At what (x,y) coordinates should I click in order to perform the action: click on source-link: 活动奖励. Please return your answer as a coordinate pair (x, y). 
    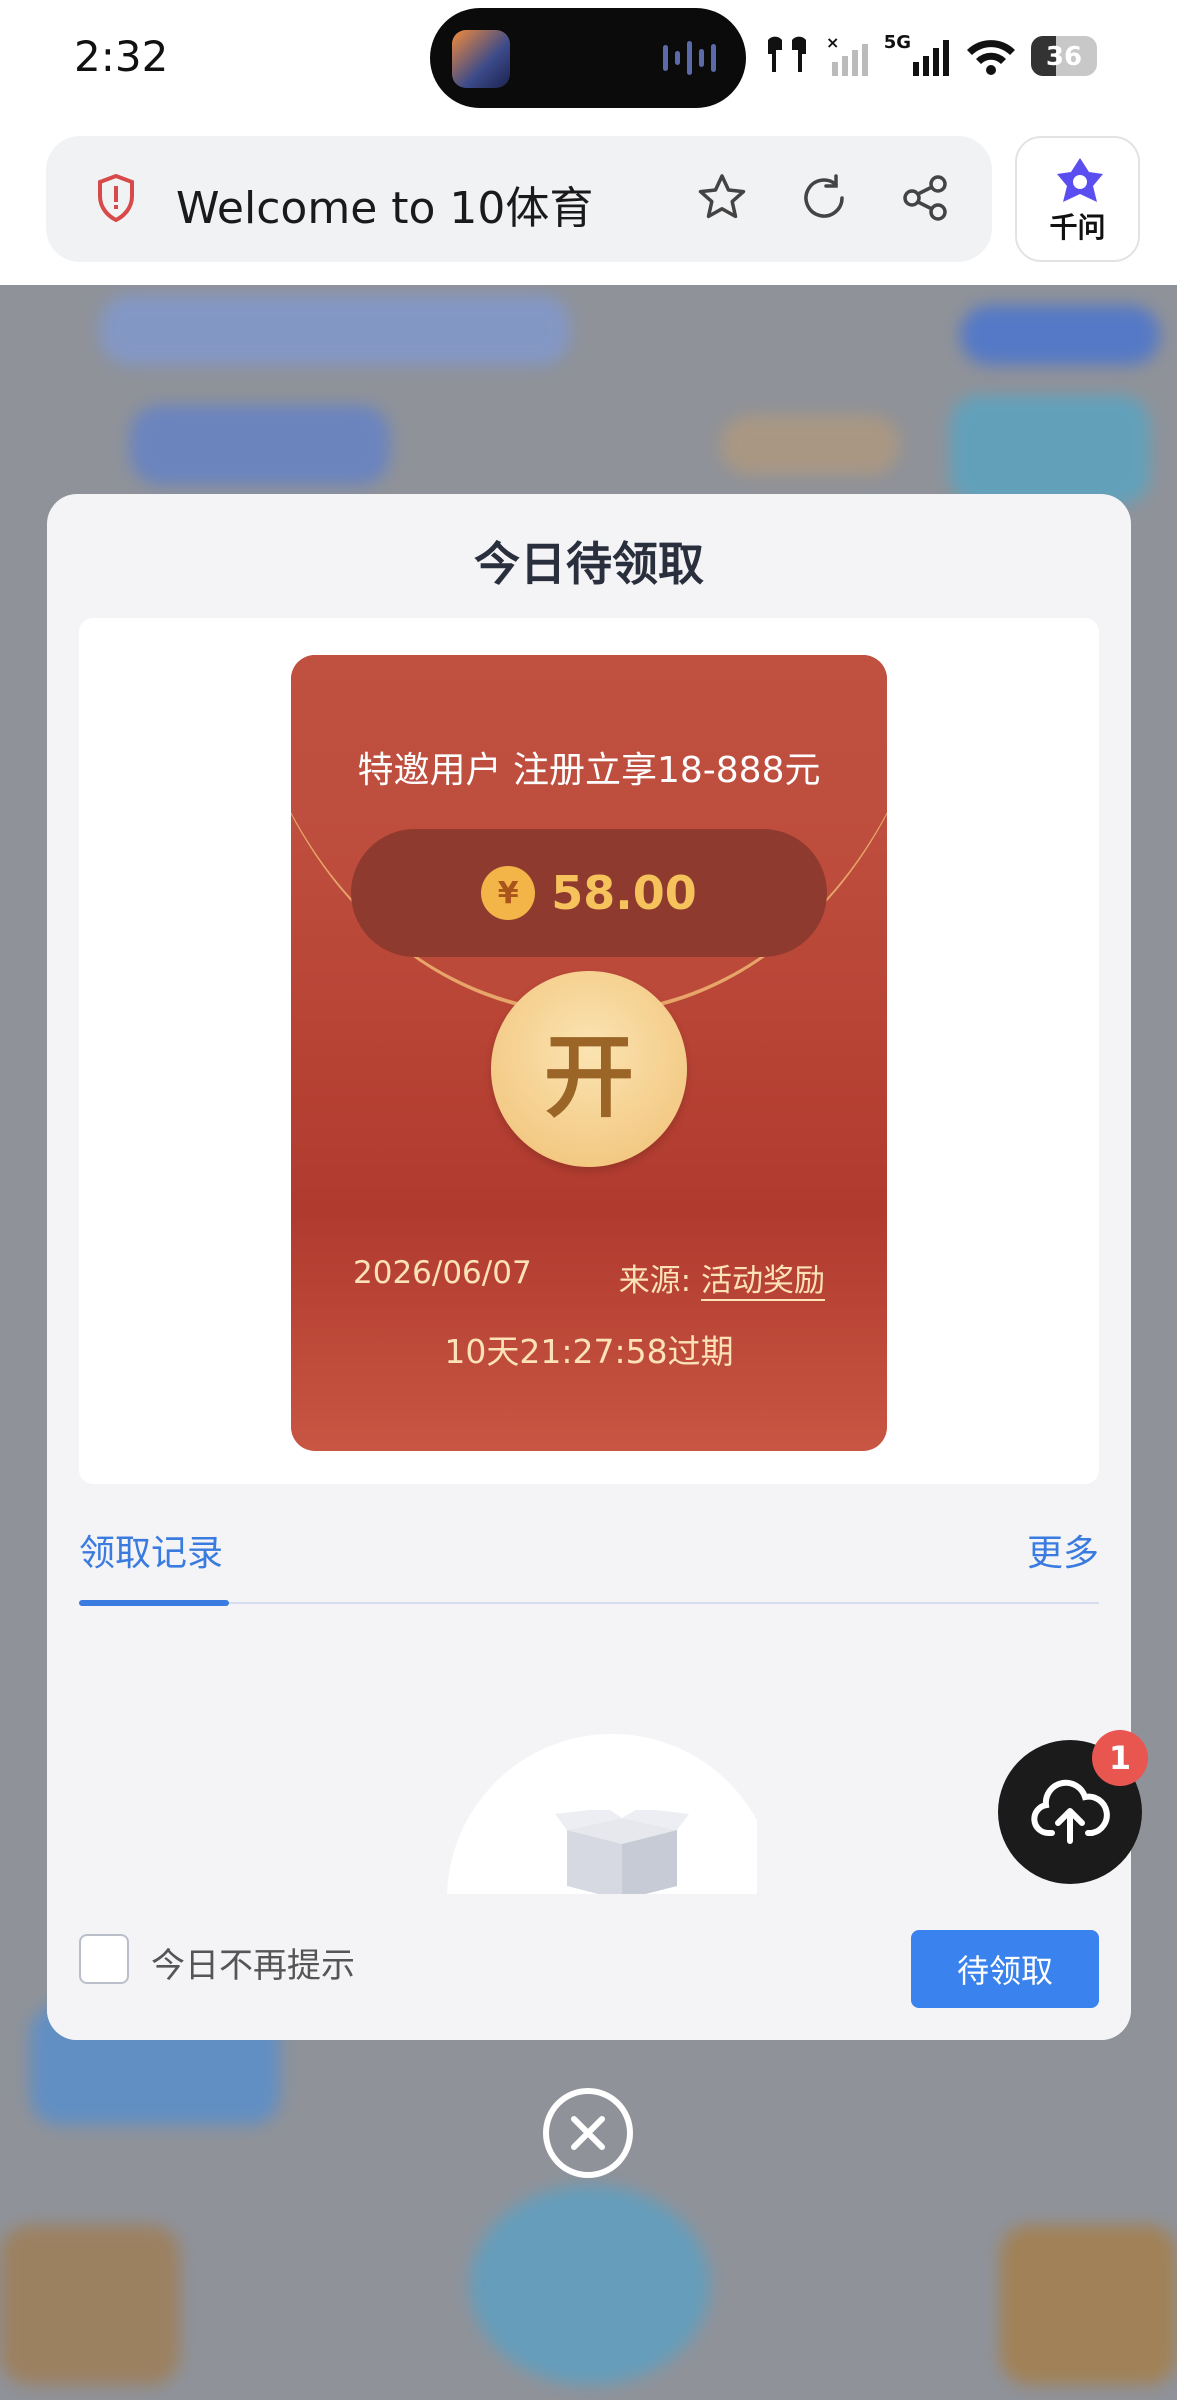
    Looking at the image, I should click on (763, 1282).